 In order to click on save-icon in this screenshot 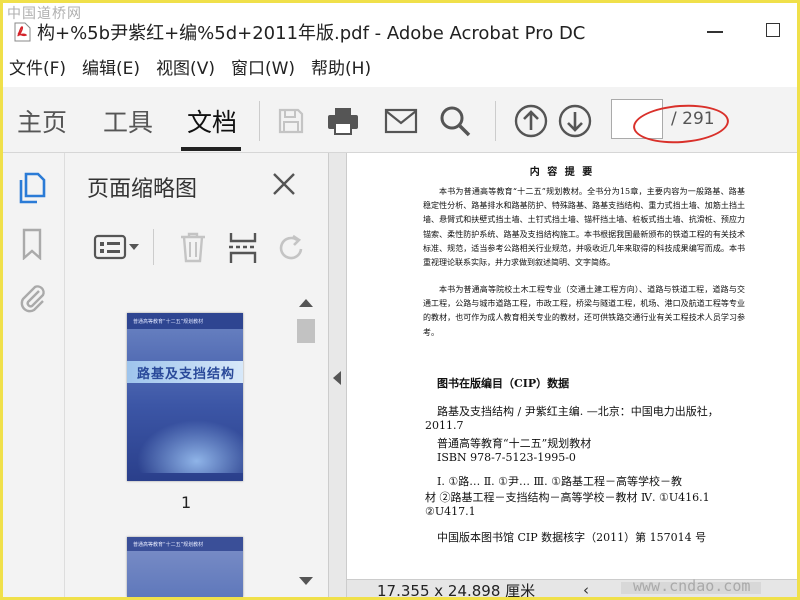, I will do `click(291, 121)`.